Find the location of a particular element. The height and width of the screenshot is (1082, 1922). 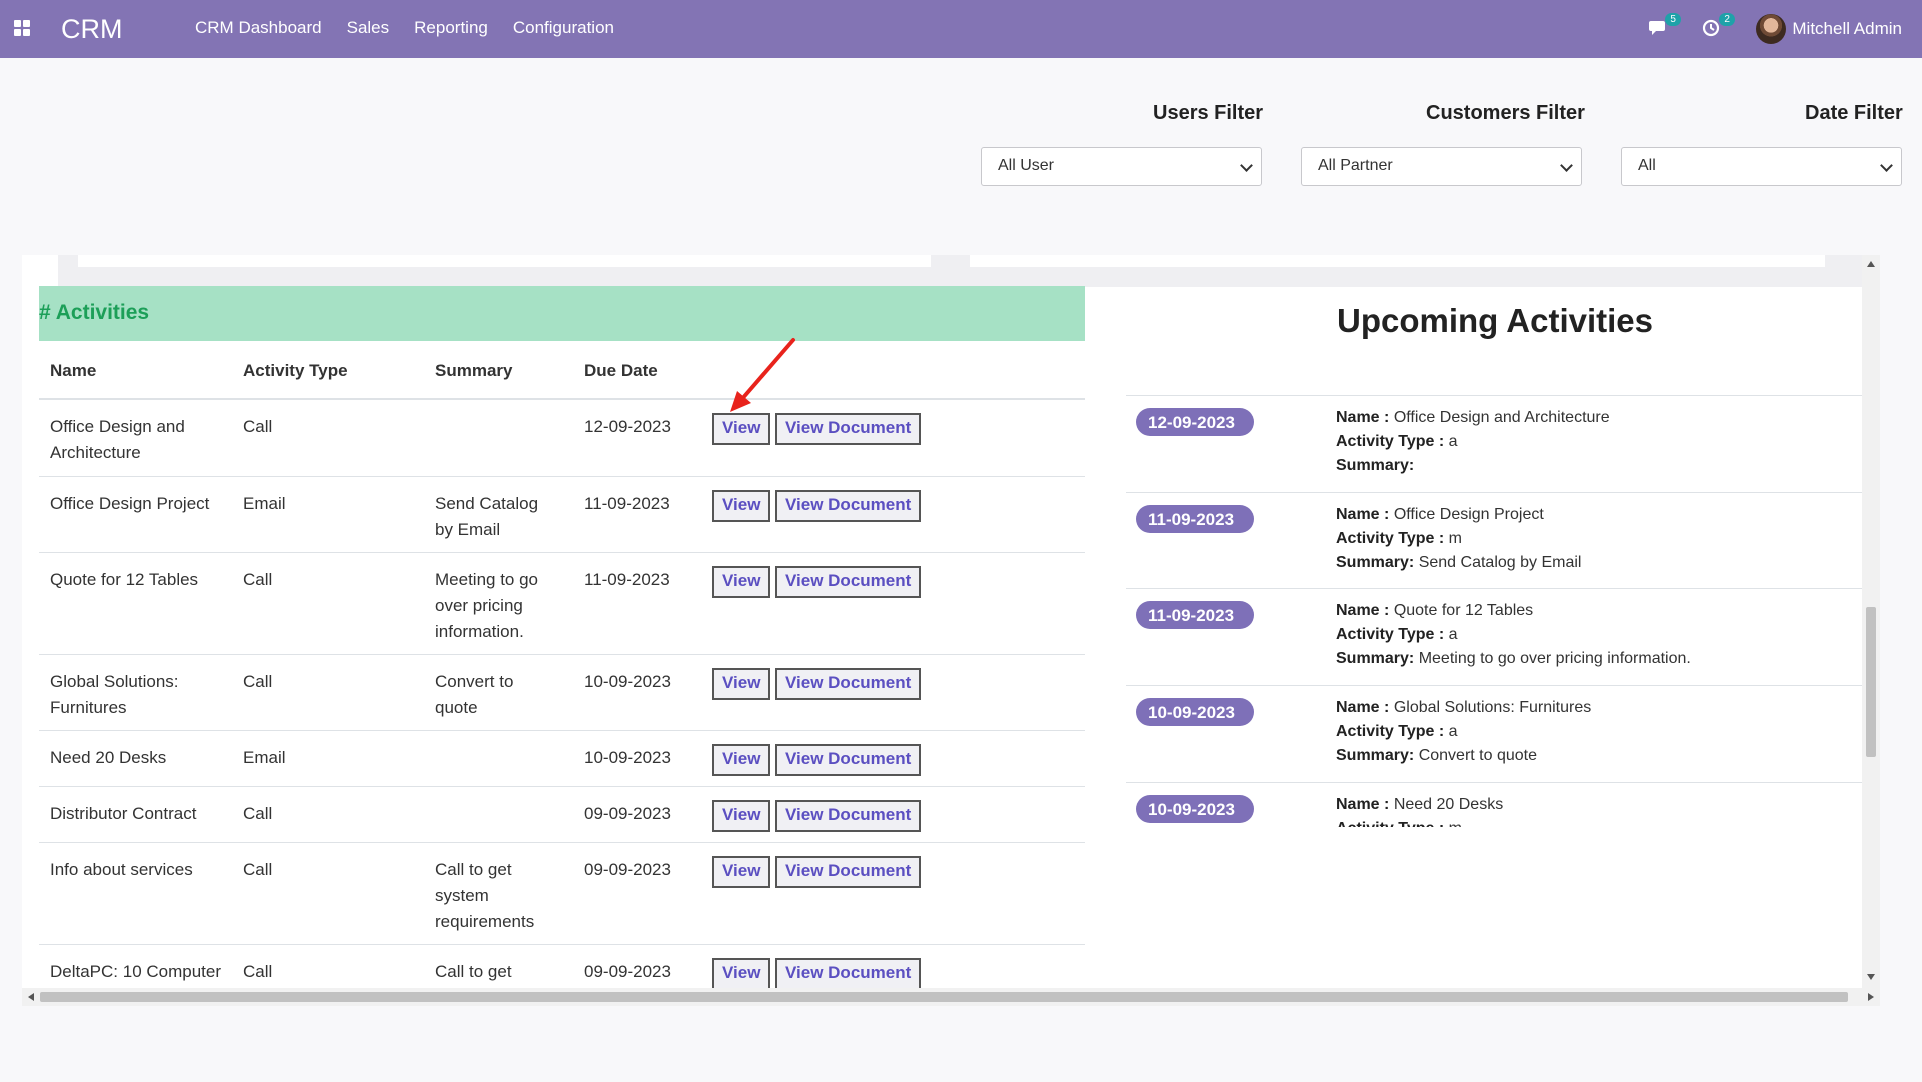

customers-filter-value: All Partner is located at coordinates (1355, 165).